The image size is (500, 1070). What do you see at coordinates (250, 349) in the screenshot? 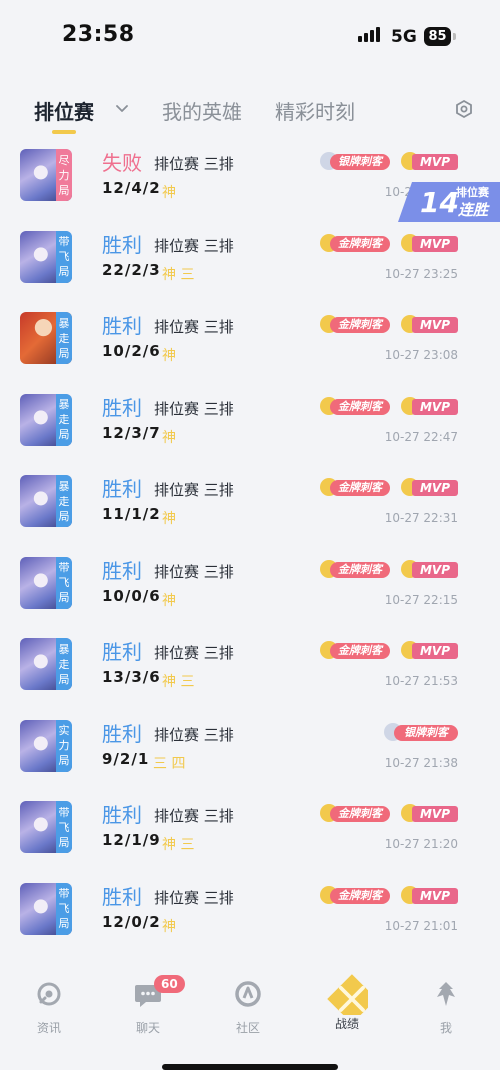
I see `match-row: 暴走局 胜利 排位赛 三排 10/2/6 神 金牌刺客 MVP 10-27 23:08` at bounding box center [250, 349].